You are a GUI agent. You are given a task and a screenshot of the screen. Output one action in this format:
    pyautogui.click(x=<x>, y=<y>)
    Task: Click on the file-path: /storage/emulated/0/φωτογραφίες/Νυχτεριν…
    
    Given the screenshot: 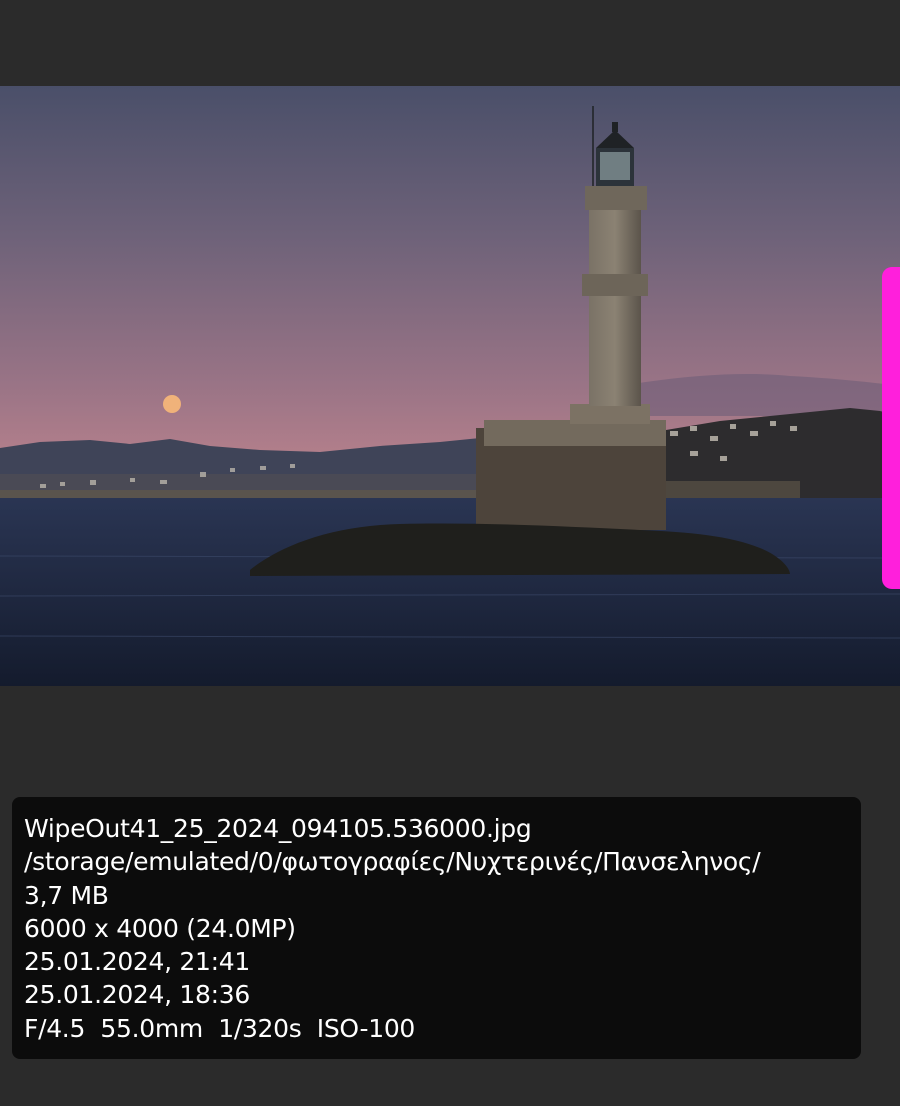 What is the action you would take?
    pyautogui.click(x=392, y=862)
    